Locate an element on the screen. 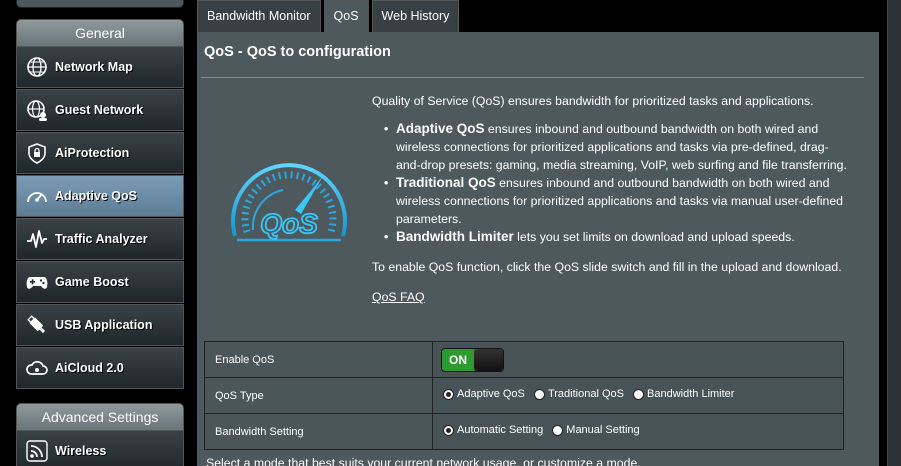  gauge-qos-text: QoS is located at coordinates (289, 223).